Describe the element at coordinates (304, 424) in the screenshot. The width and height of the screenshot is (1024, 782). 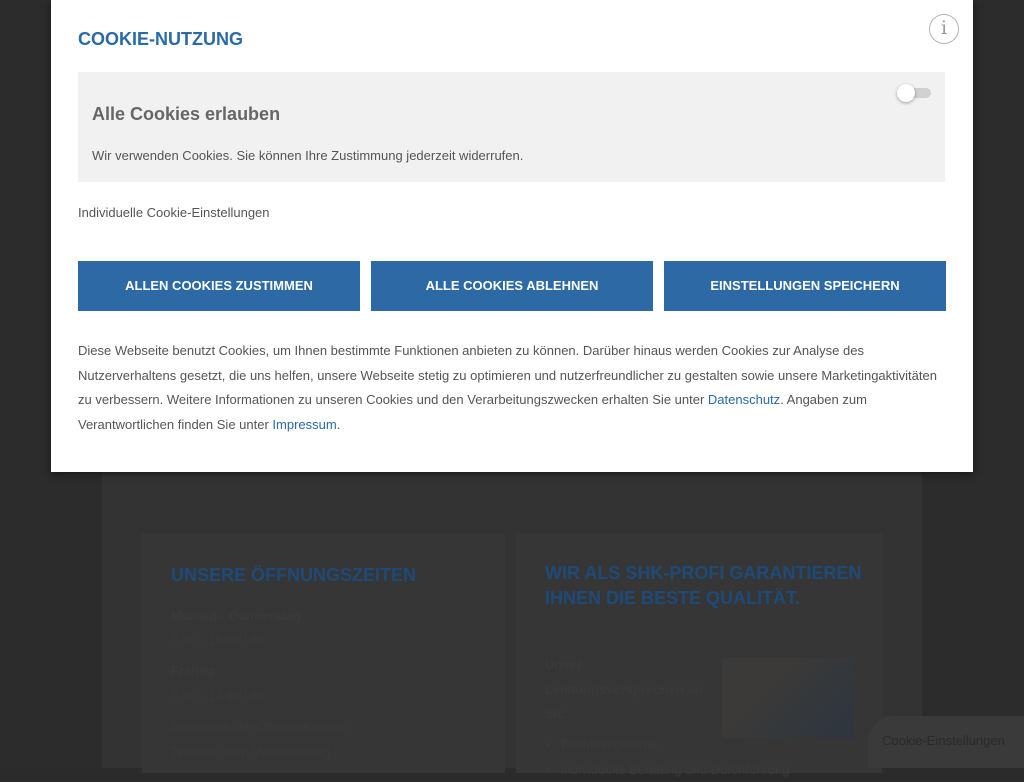
I see `imprint-link: Impressum` at that location.